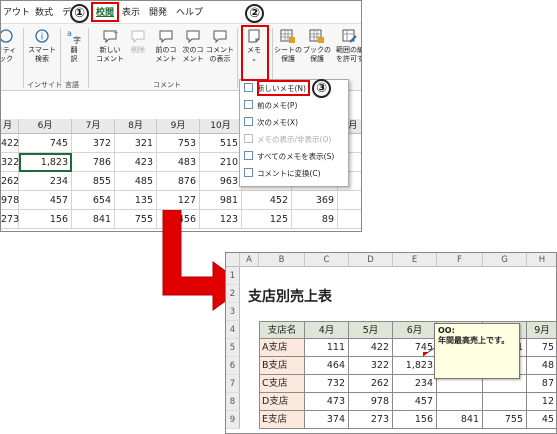  What do you see at coordinates (189, 11) in the screenshot?
I see `tab-help: ヘルプ` at bounding box center [189, 11].